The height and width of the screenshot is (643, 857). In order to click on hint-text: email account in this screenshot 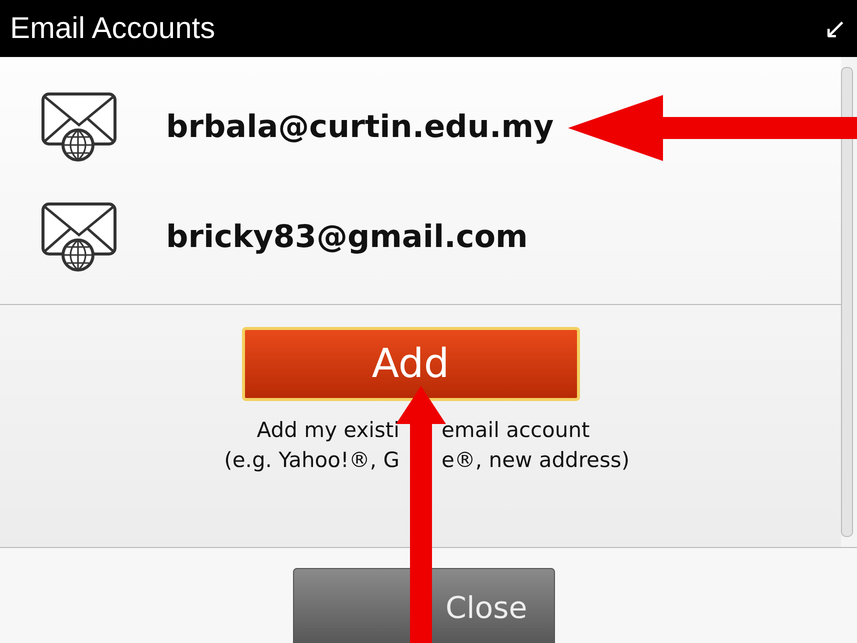, I will do `click(516, 430)`.